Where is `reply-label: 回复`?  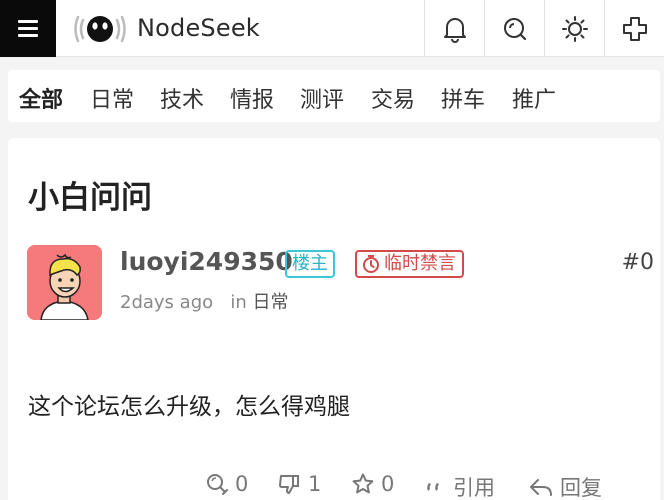
reply-label: 回复 is located at coordinates (581, 488).